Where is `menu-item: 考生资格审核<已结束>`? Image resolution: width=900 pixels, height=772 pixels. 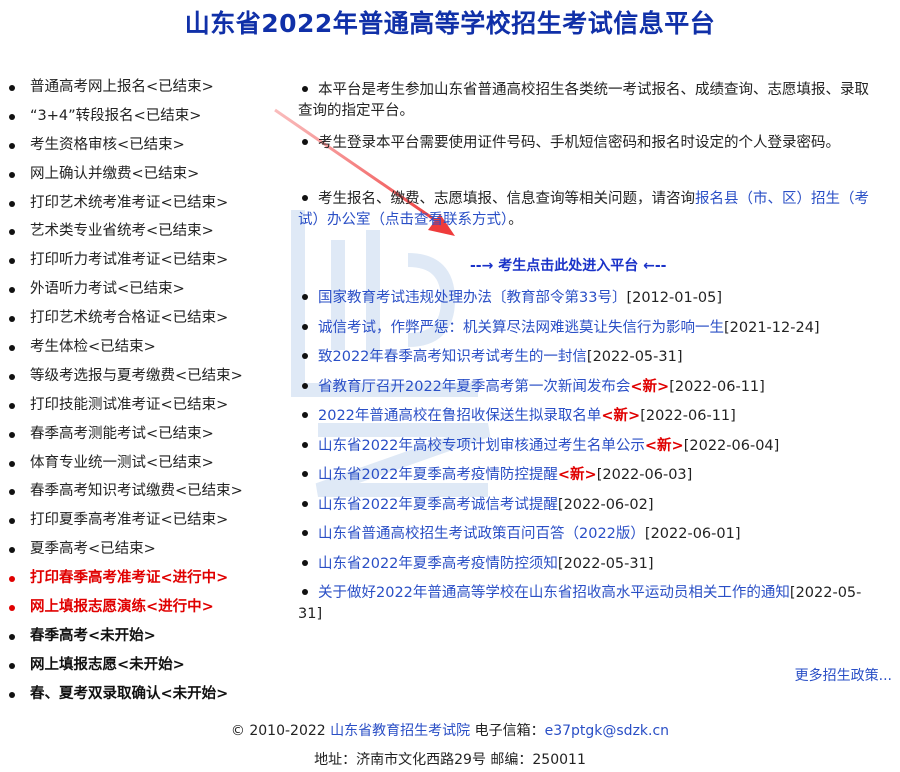 menu-item: 考生资格审核<已结束> is located at coordinates (125, 145).